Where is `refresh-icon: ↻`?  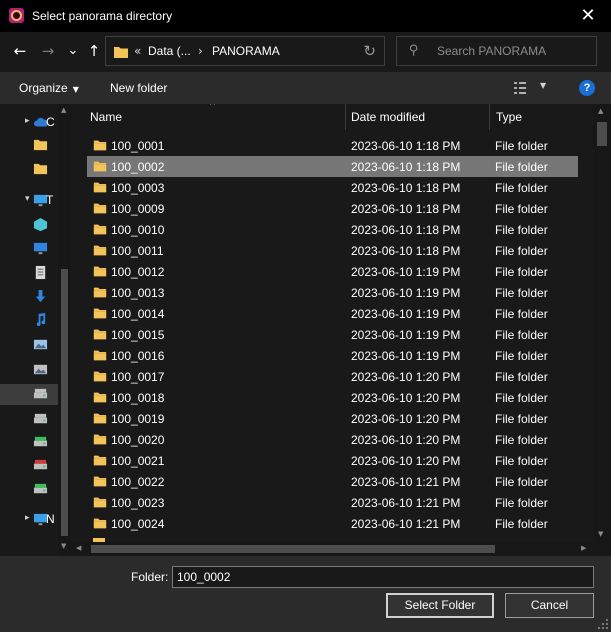 refresh-icon: ↻ is located at coordinates (369, 51).